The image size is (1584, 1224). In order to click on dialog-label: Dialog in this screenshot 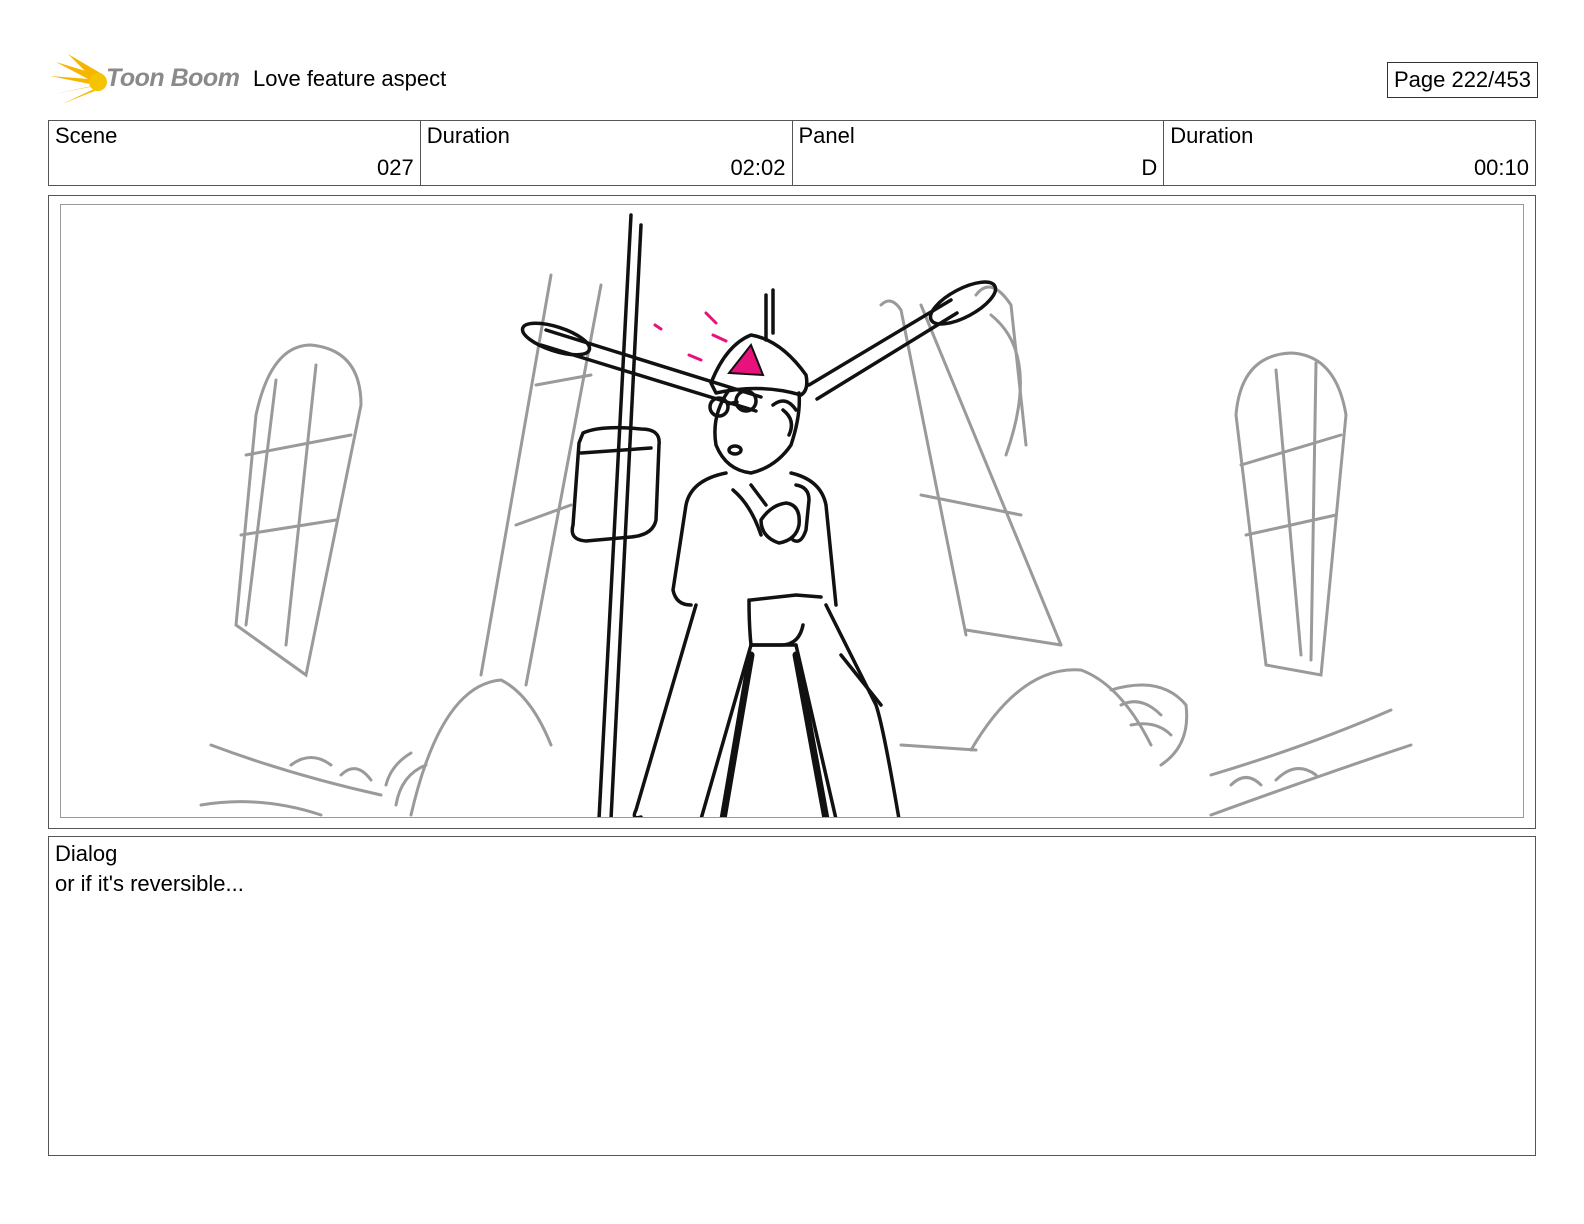, I will do `click(86, 853)`.